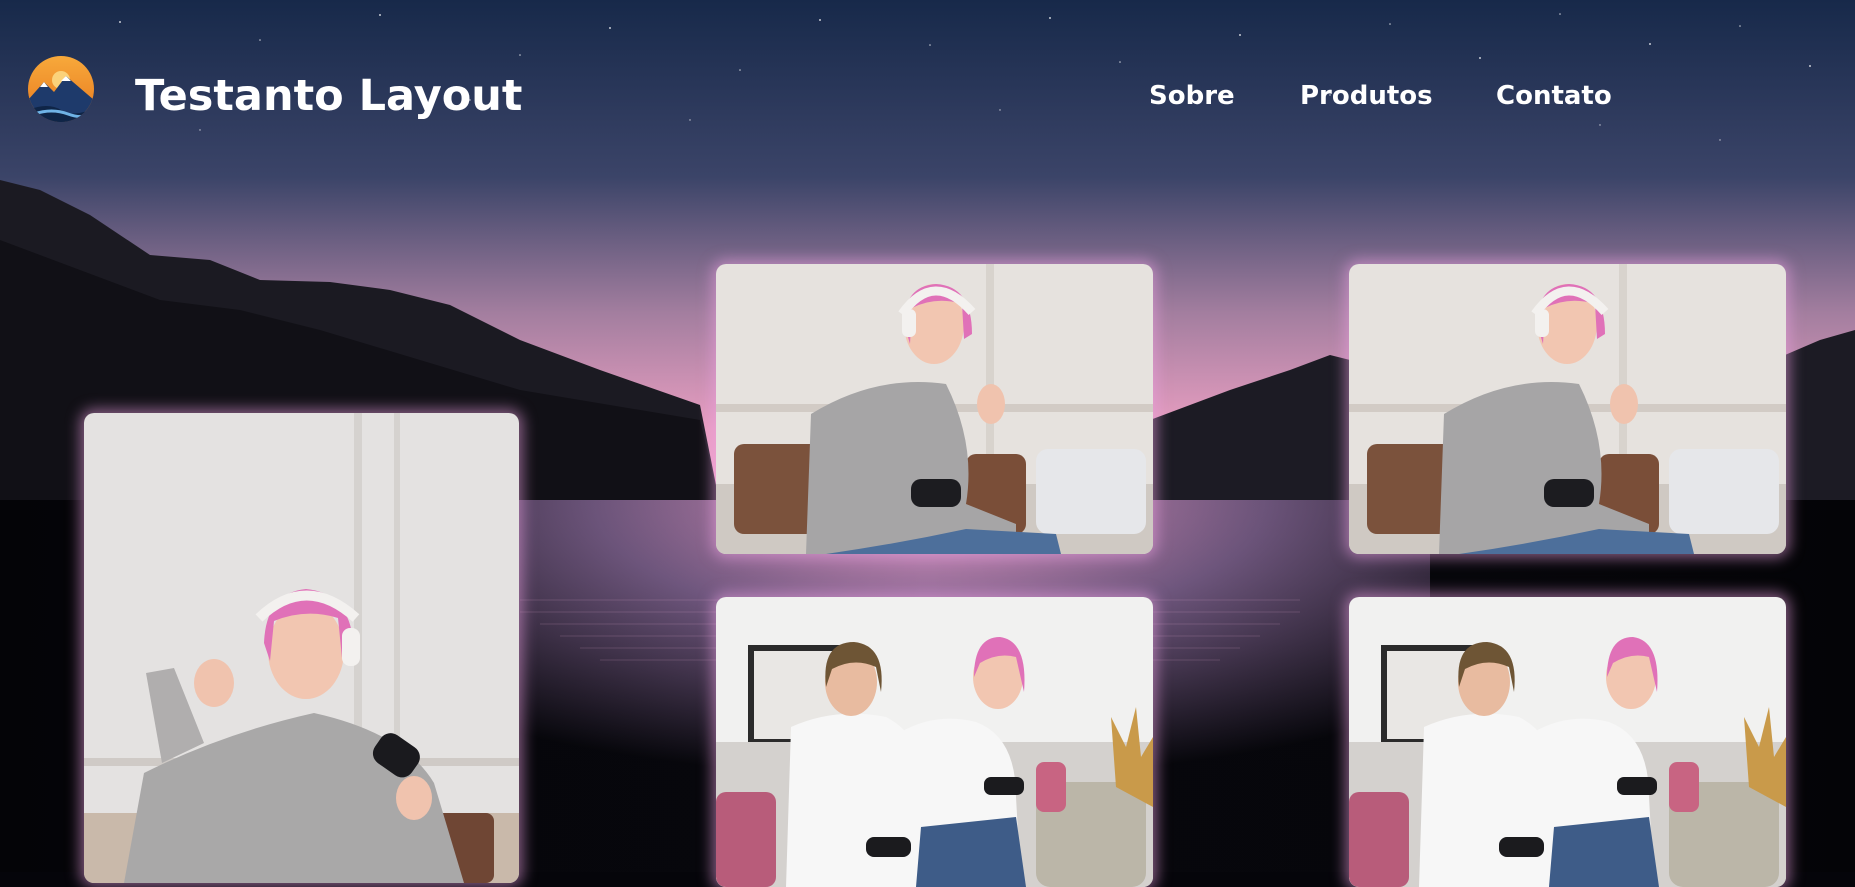 This screenshot has height=887, width=1855. I want to click on main-nav: Sobre Produtos Contato, so click(927, 96).